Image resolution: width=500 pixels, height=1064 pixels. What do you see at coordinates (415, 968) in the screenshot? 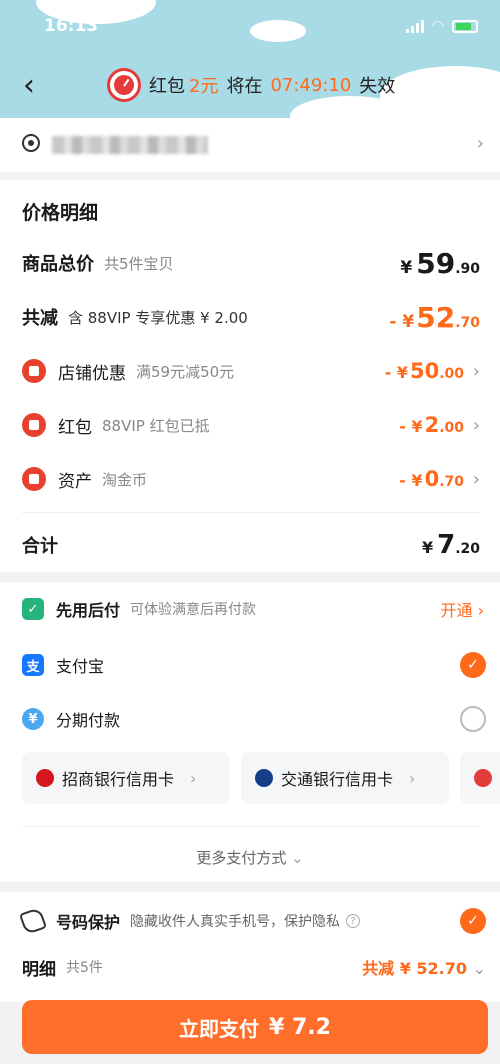
I see `detail-discount-value: 共减 ¥ 52.70` at bounding box center [415, 968].